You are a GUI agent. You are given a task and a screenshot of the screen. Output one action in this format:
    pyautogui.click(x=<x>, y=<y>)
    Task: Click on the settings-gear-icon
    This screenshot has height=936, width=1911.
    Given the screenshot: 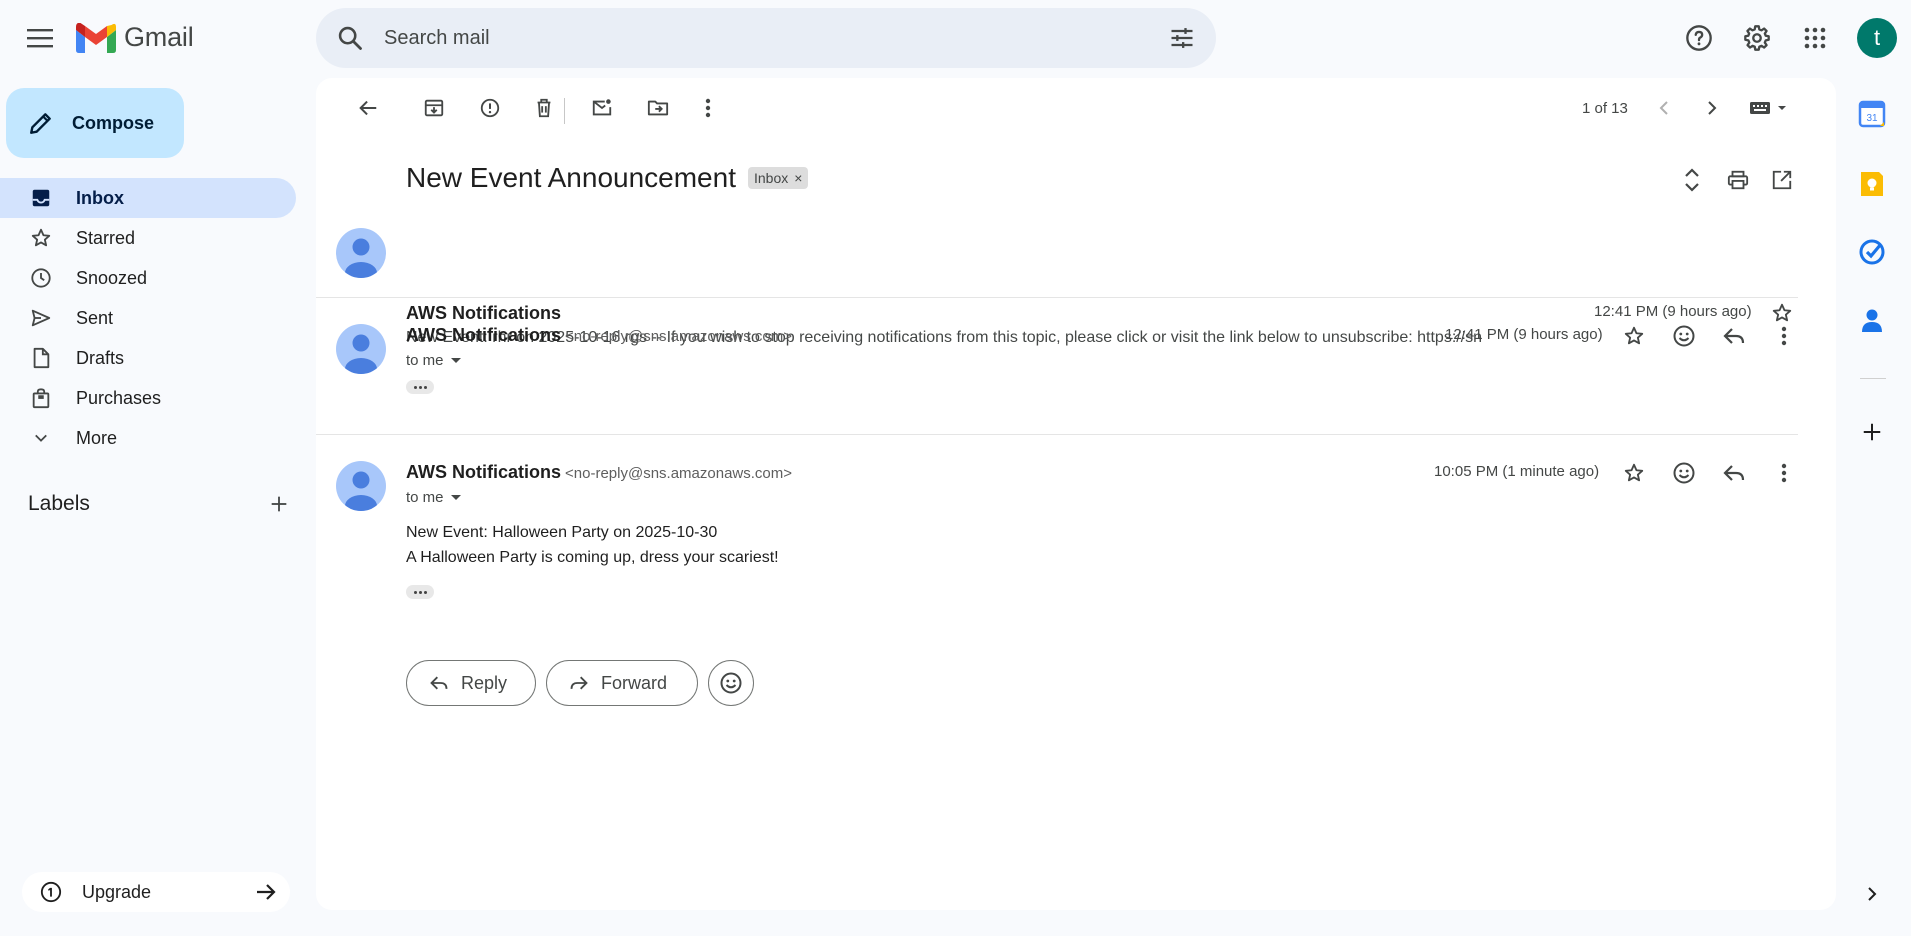 What is the action you would take?
    pyautogui.click(x=1757, y=38)
    